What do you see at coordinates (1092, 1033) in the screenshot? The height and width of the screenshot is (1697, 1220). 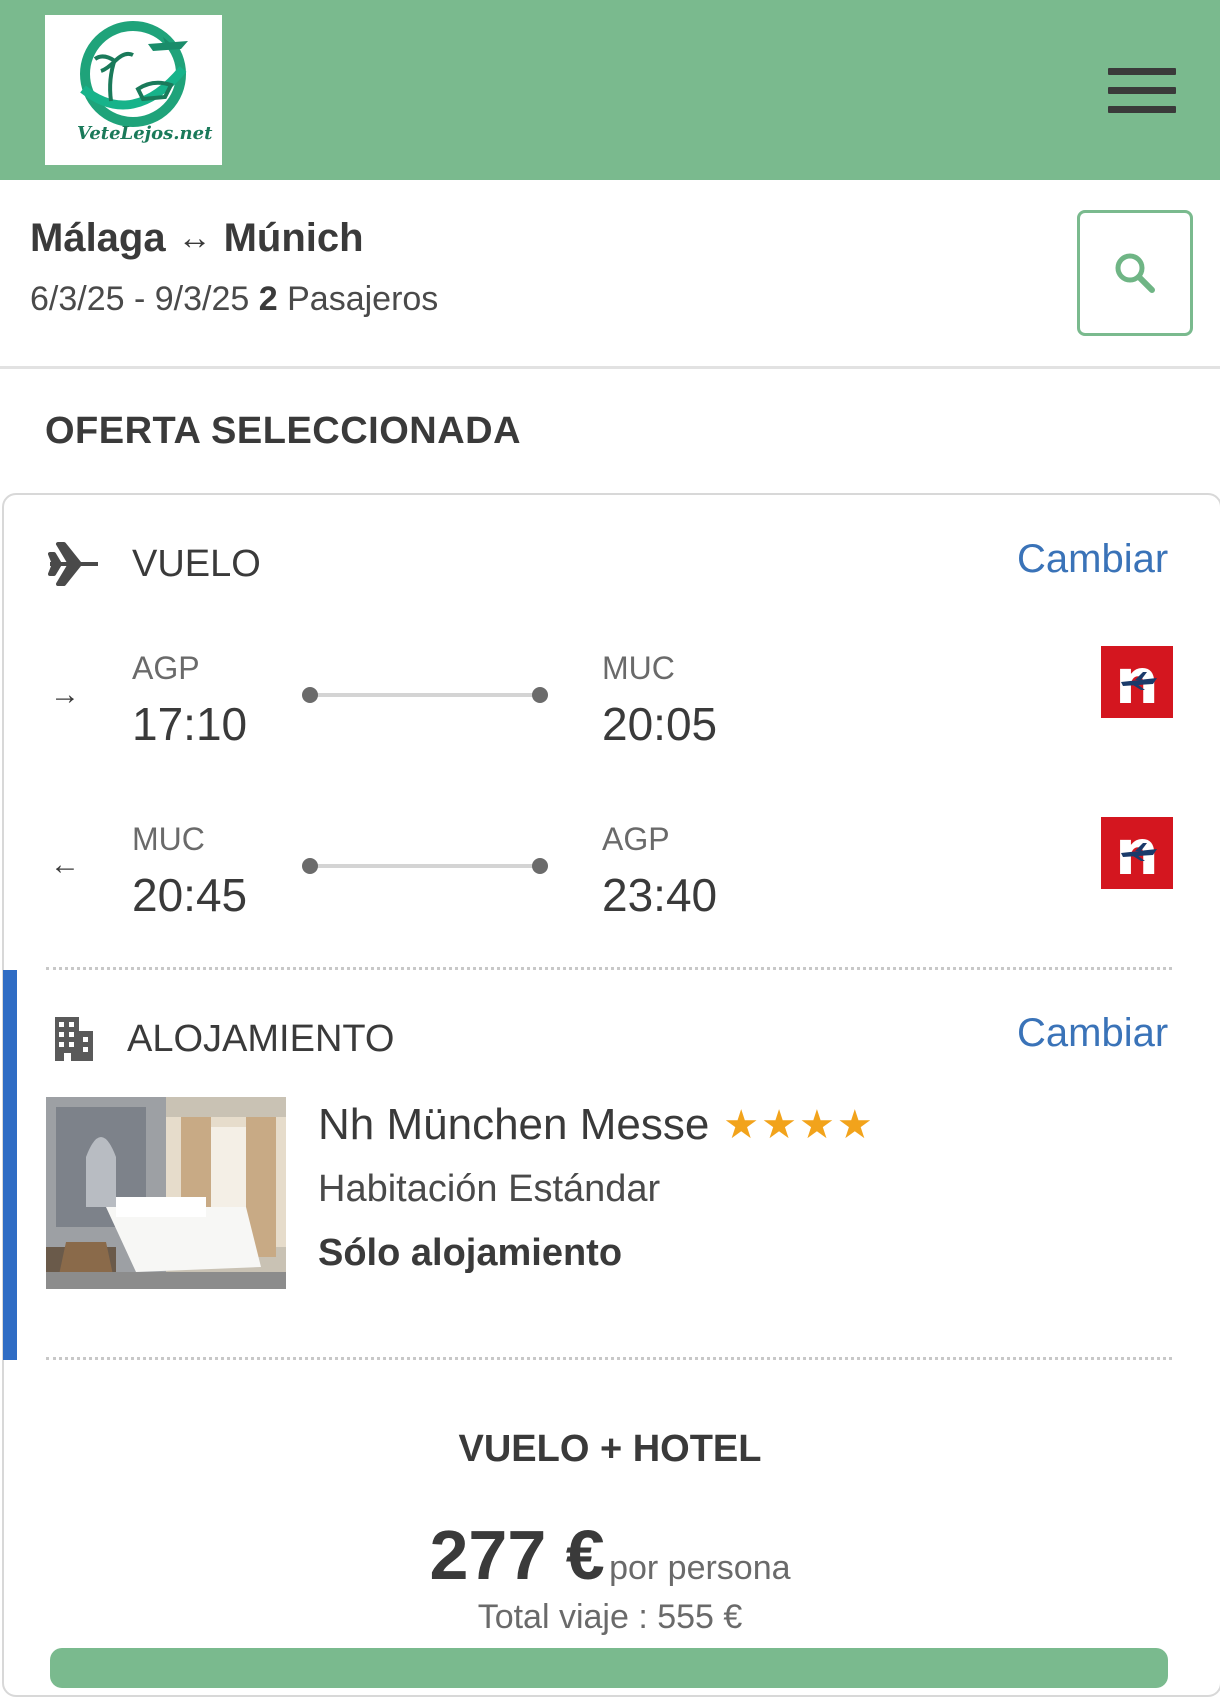 I see `change-hotel-link: Cambiar` at bounding box center [1092, 1033].